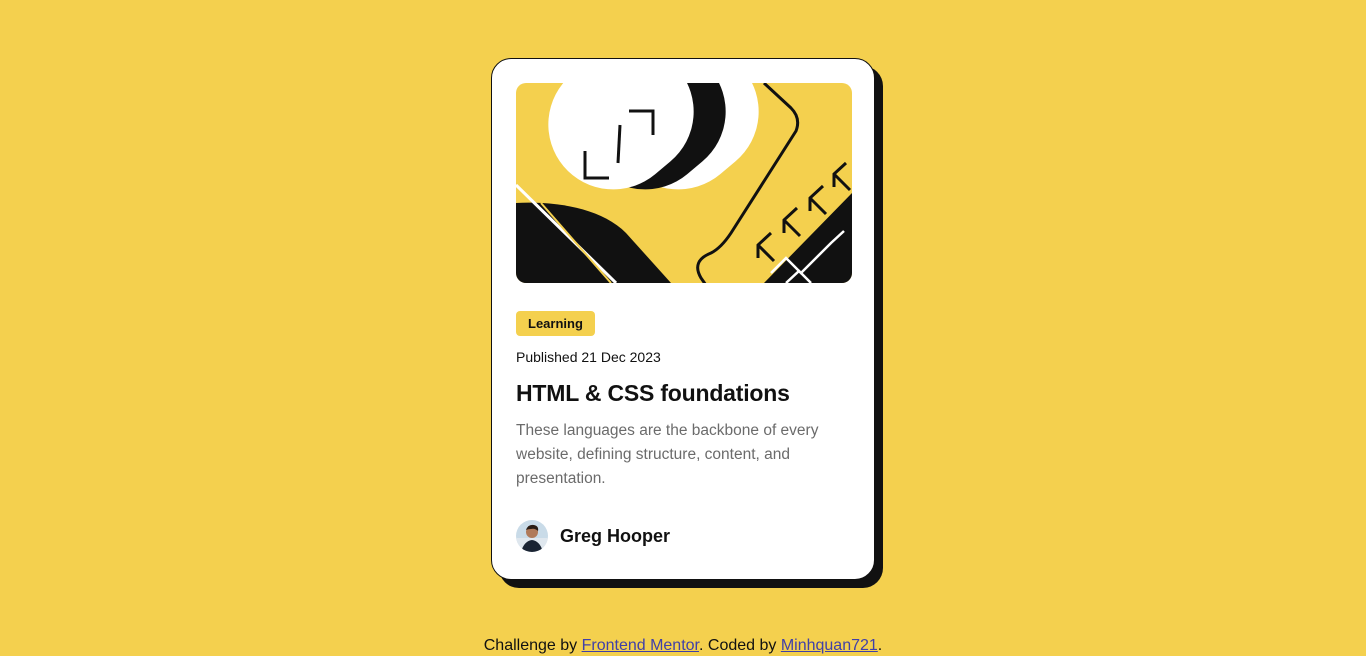  What do you see at coordinates (683, 393) in the screenshot?
I see `card-title: HTML & CSS foundations` at bounding box center [683, 393].